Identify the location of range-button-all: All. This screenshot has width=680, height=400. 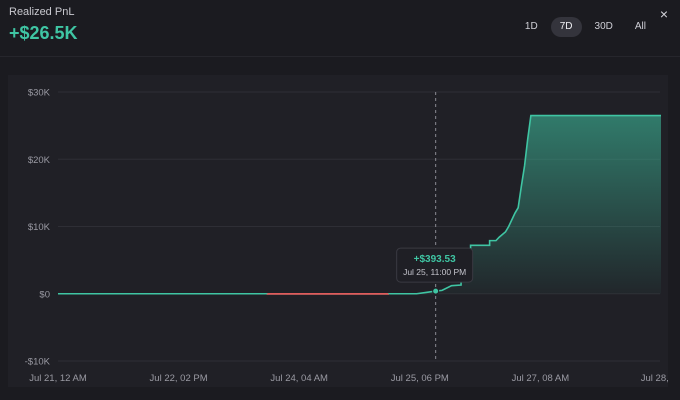
(640, 27).